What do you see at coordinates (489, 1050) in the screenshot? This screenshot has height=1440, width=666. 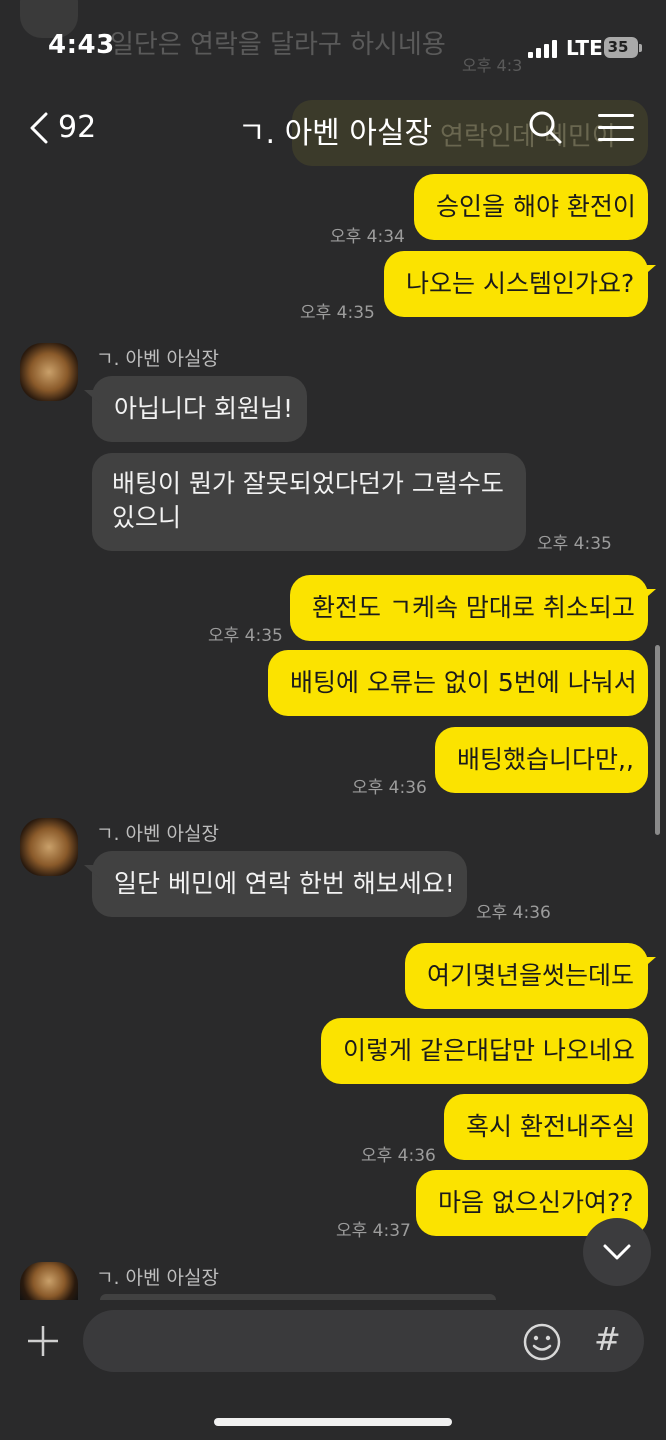 I see `message-text: 이렇게 같은대답만 나오네요` at bounding box center [489, 1050].